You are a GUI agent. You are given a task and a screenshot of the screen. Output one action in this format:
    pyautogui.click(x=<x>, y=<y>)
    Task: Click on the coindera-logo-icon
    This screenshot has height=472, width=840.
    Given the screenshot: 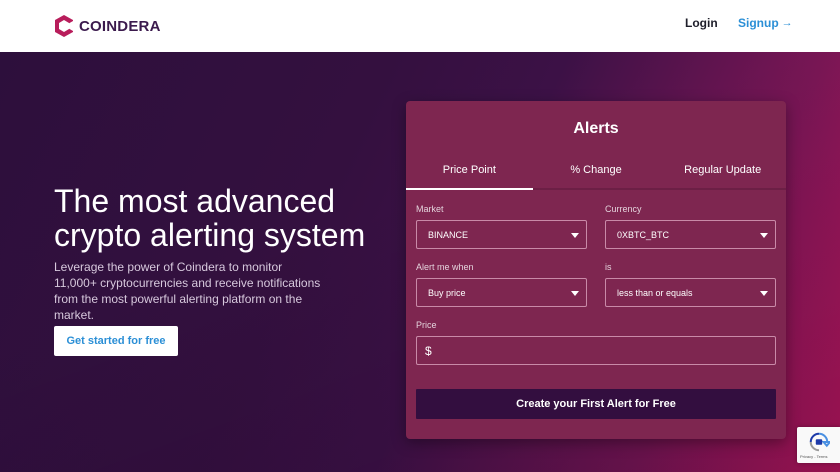 What is the action you would take?
    pyautogui.click(x=64, y=26)
    